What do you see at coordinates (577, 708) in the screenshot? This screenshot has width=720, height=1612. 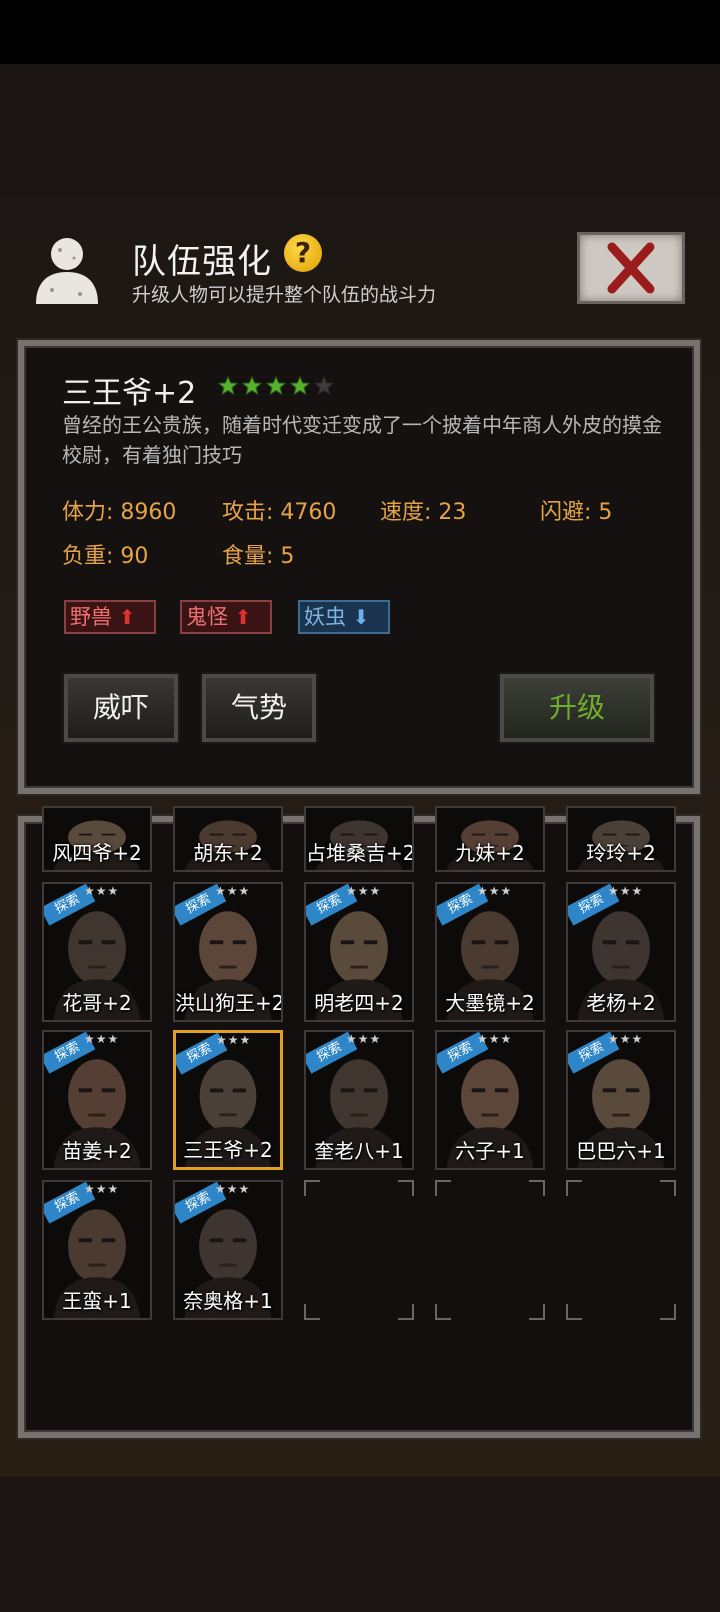 I see `upgrade-button: 升级` at bounding box center [577, 708].